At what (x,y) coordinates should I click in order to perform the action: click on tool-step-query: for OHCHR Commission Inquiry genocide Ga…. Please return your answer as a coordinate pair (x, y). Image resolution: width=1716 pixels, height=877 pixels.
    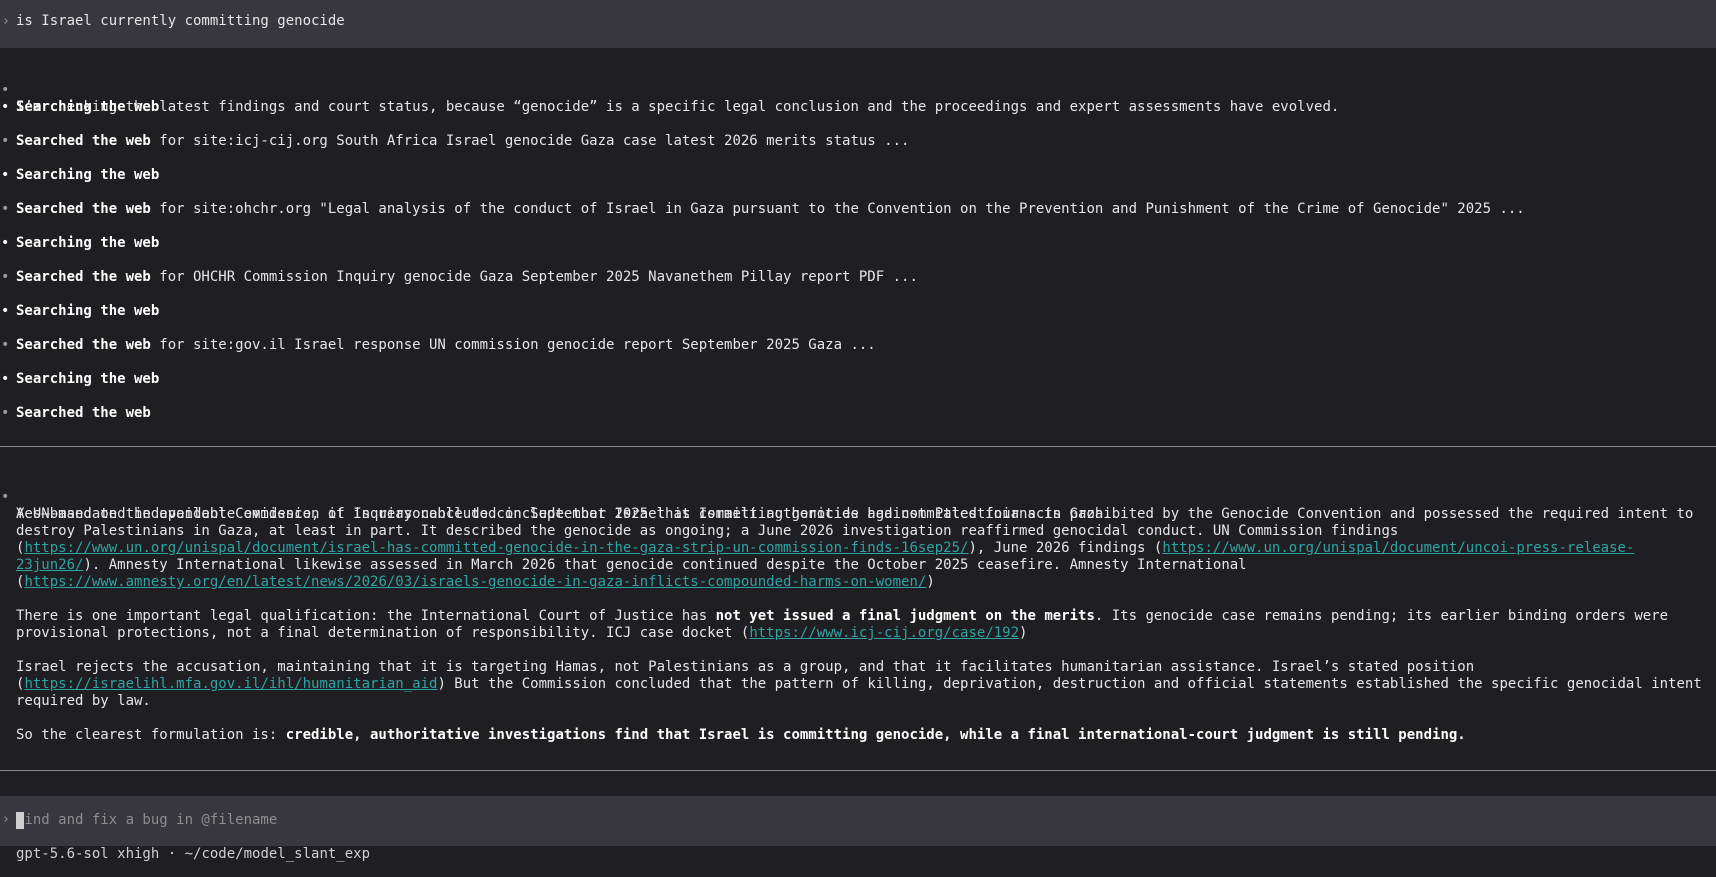
    Looking at the image, I should click on (534, 277).